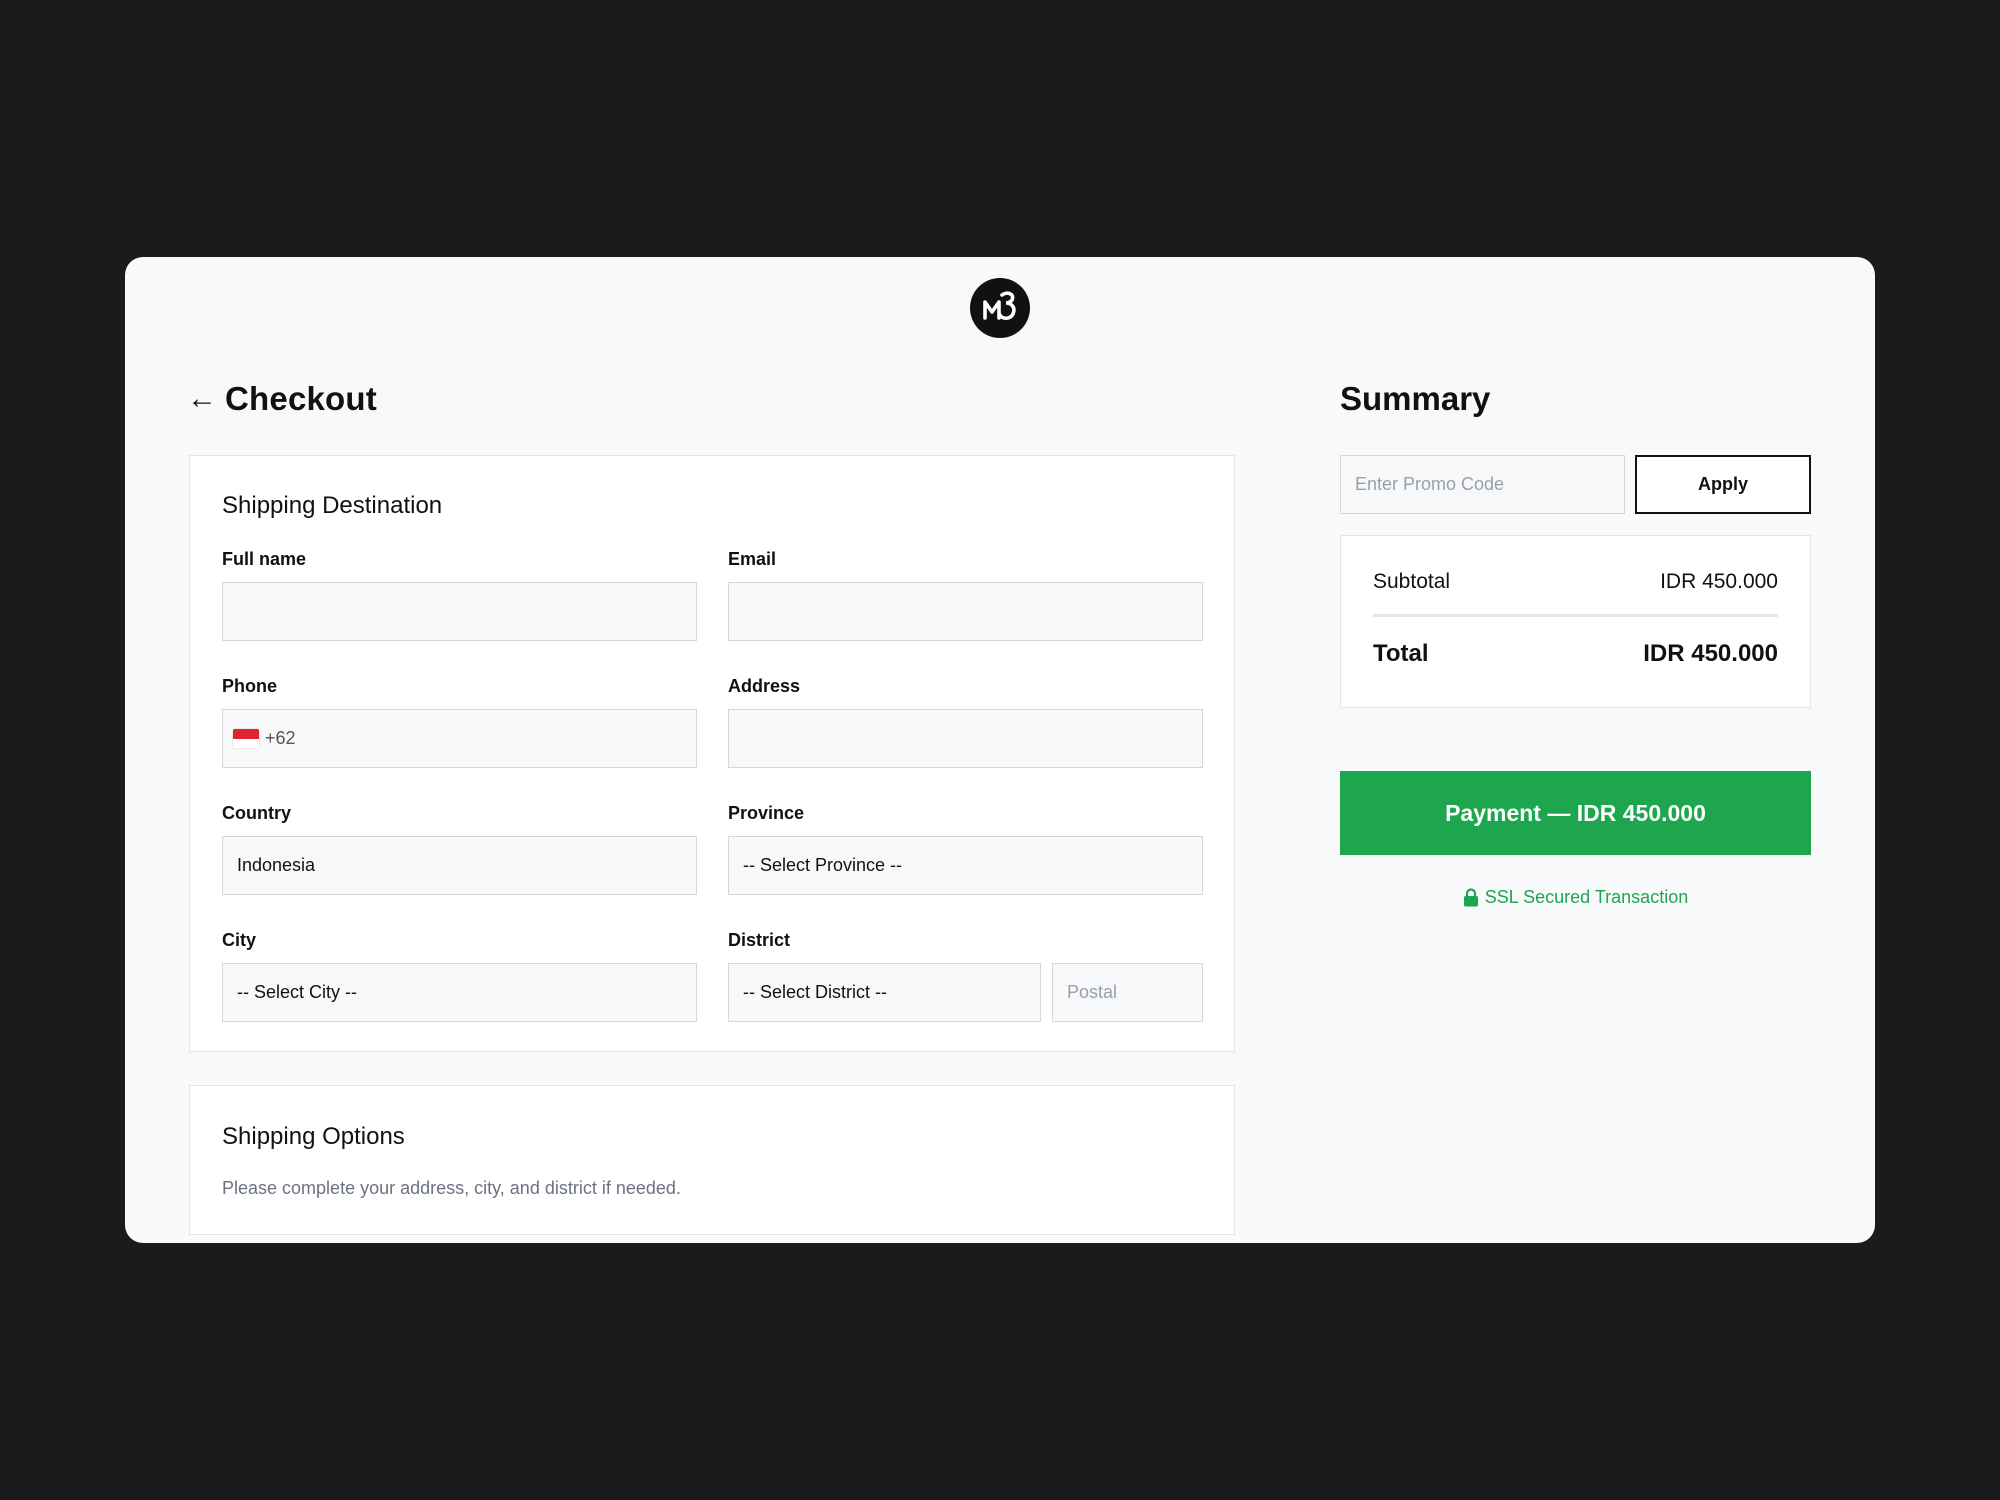  What do you see at coordinates (301, 398) in the screenshot?
I see `page-title: Checkout` at bounding box center [301, 398].